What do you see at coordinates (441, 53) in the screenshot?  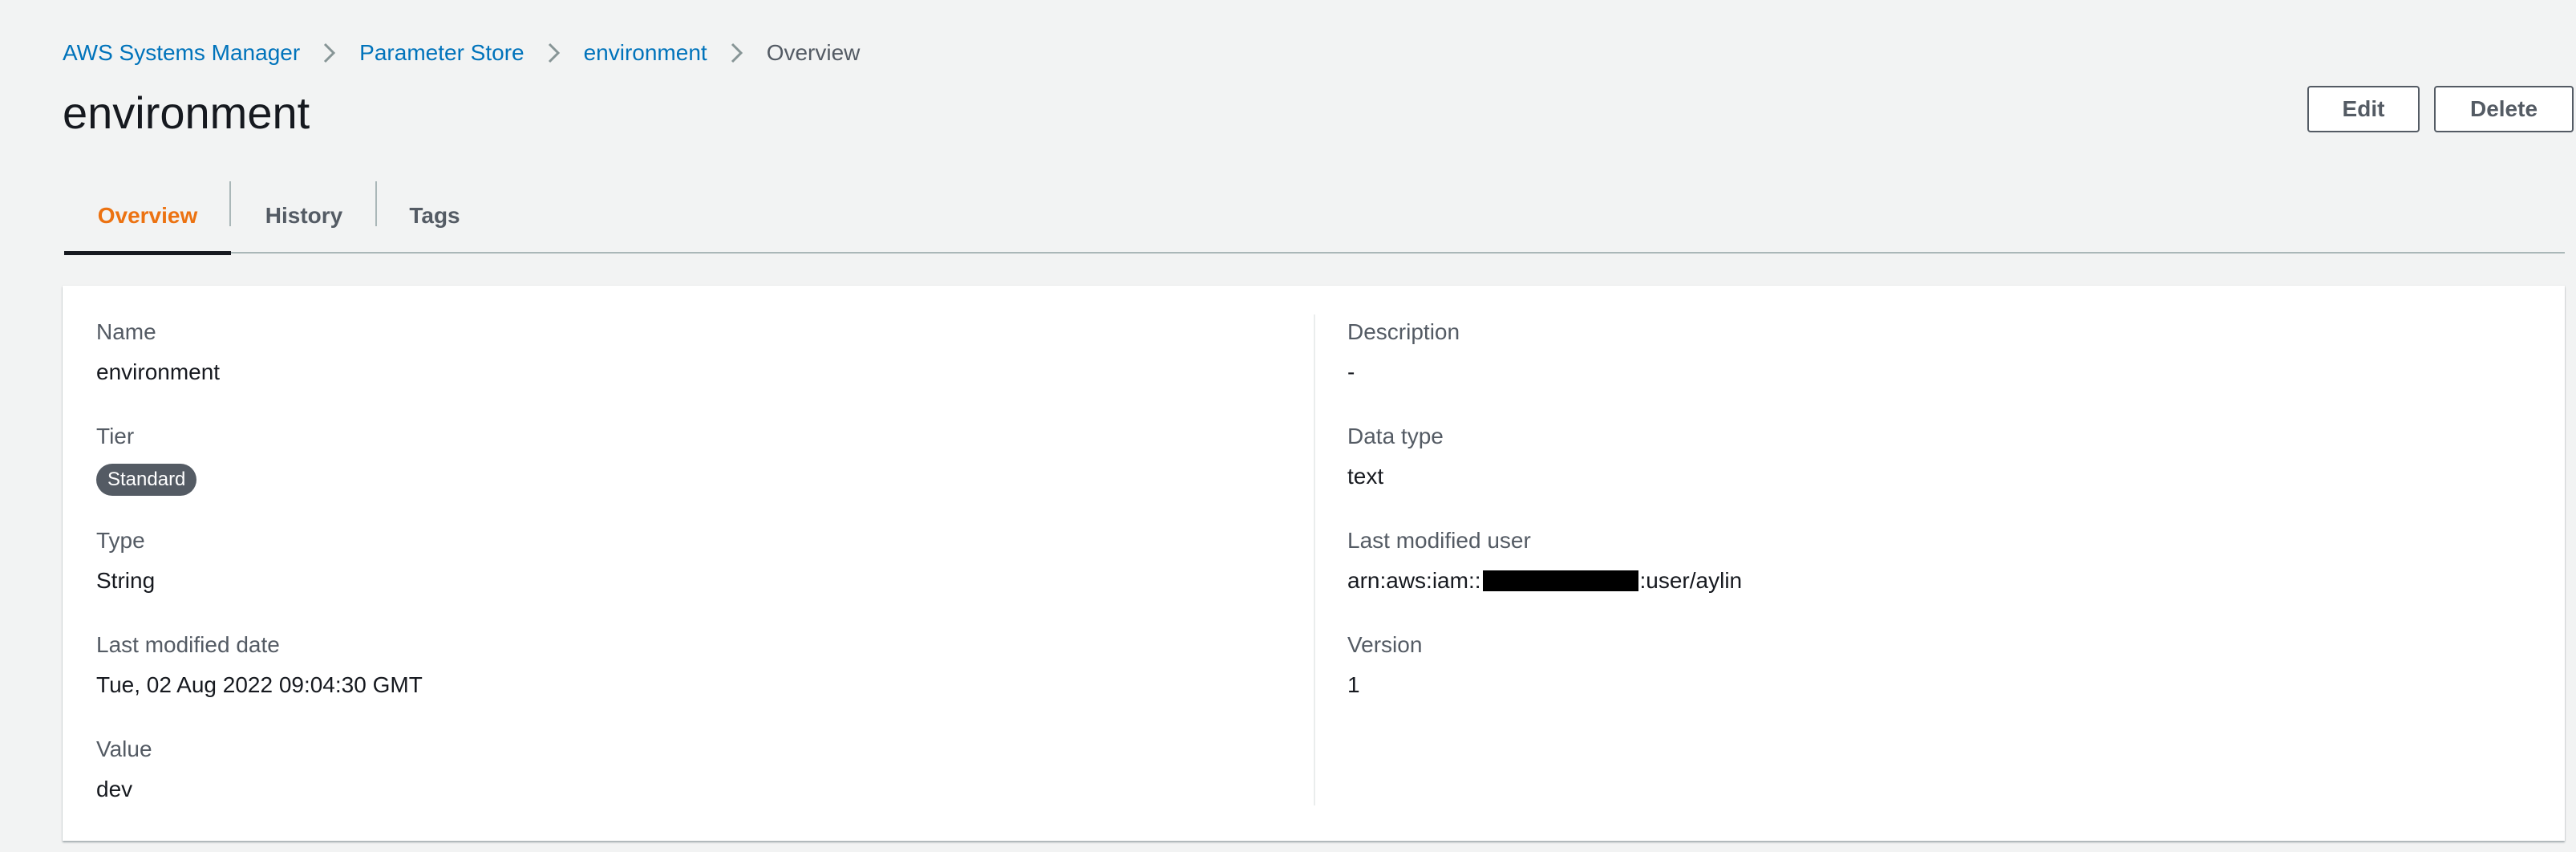 I see `breadcrumb-link-parameter-store: Parameter Store` at bounding box center [441, 53].